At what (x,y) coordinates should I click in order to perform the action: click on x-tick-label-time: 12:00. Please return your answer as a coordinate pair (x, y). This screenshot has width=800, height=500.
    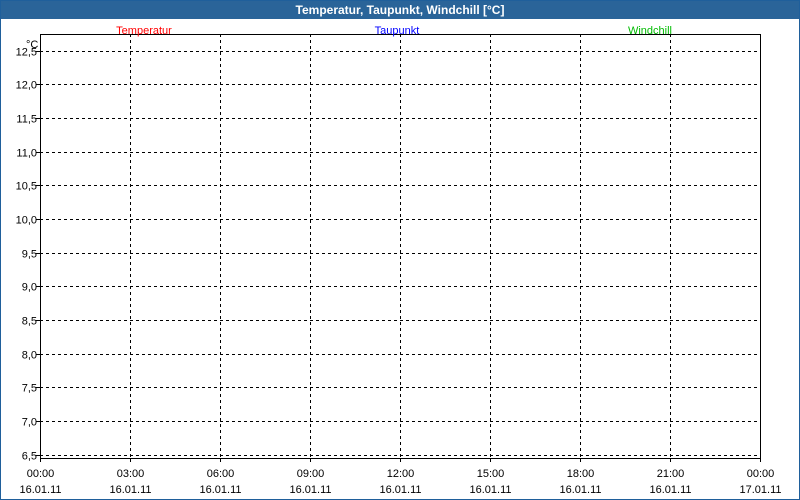
    Looking at the image, I should click on (401, 474).